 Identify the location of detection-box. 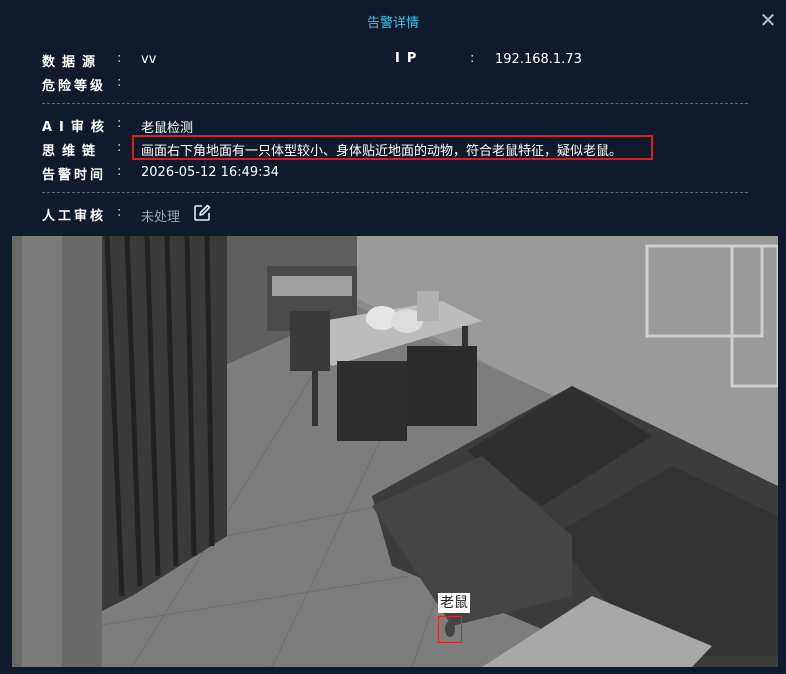
(450, 629).